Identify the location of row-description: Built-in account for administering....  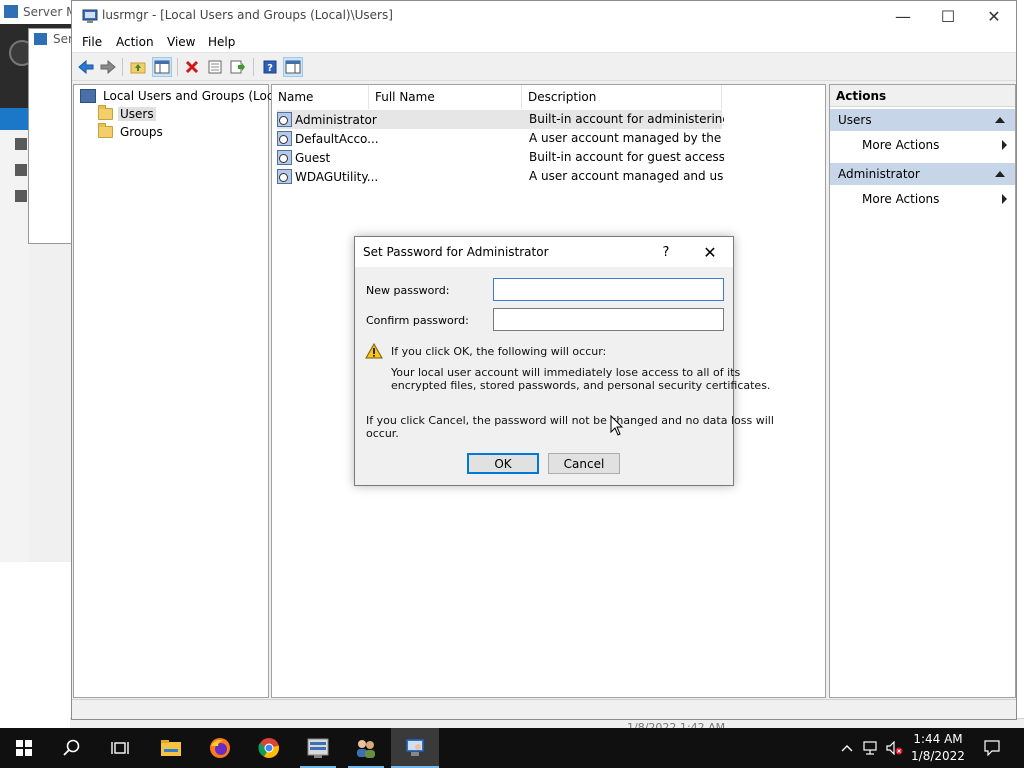
(626, 119).